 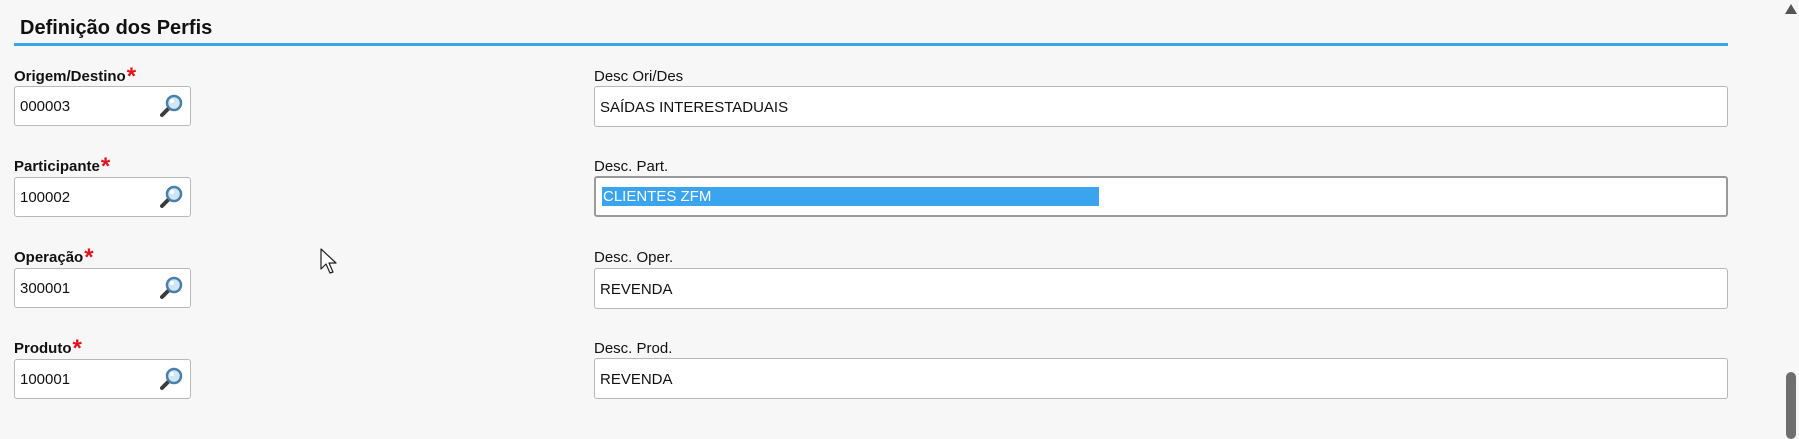 What do you see at coordinates (45, 106) in the screenshot?
I see `origem-destino-value: 000003` at bounding box center [45, 106].